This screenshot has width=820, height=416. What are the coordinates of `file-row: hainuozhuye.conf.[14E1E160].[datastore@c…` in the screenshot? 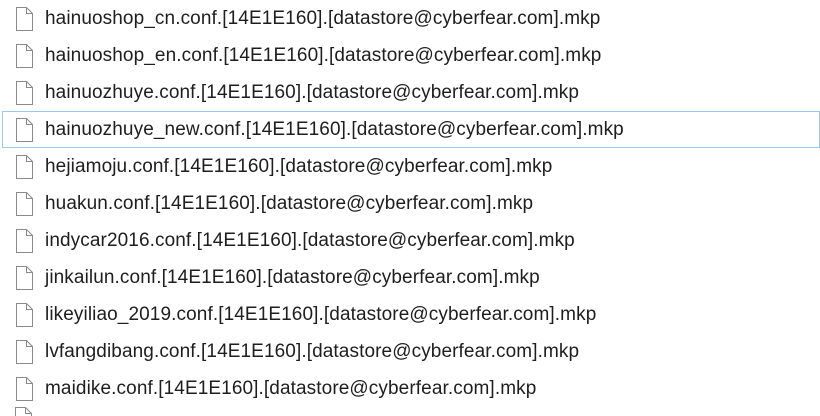 It's located at (410, 92).